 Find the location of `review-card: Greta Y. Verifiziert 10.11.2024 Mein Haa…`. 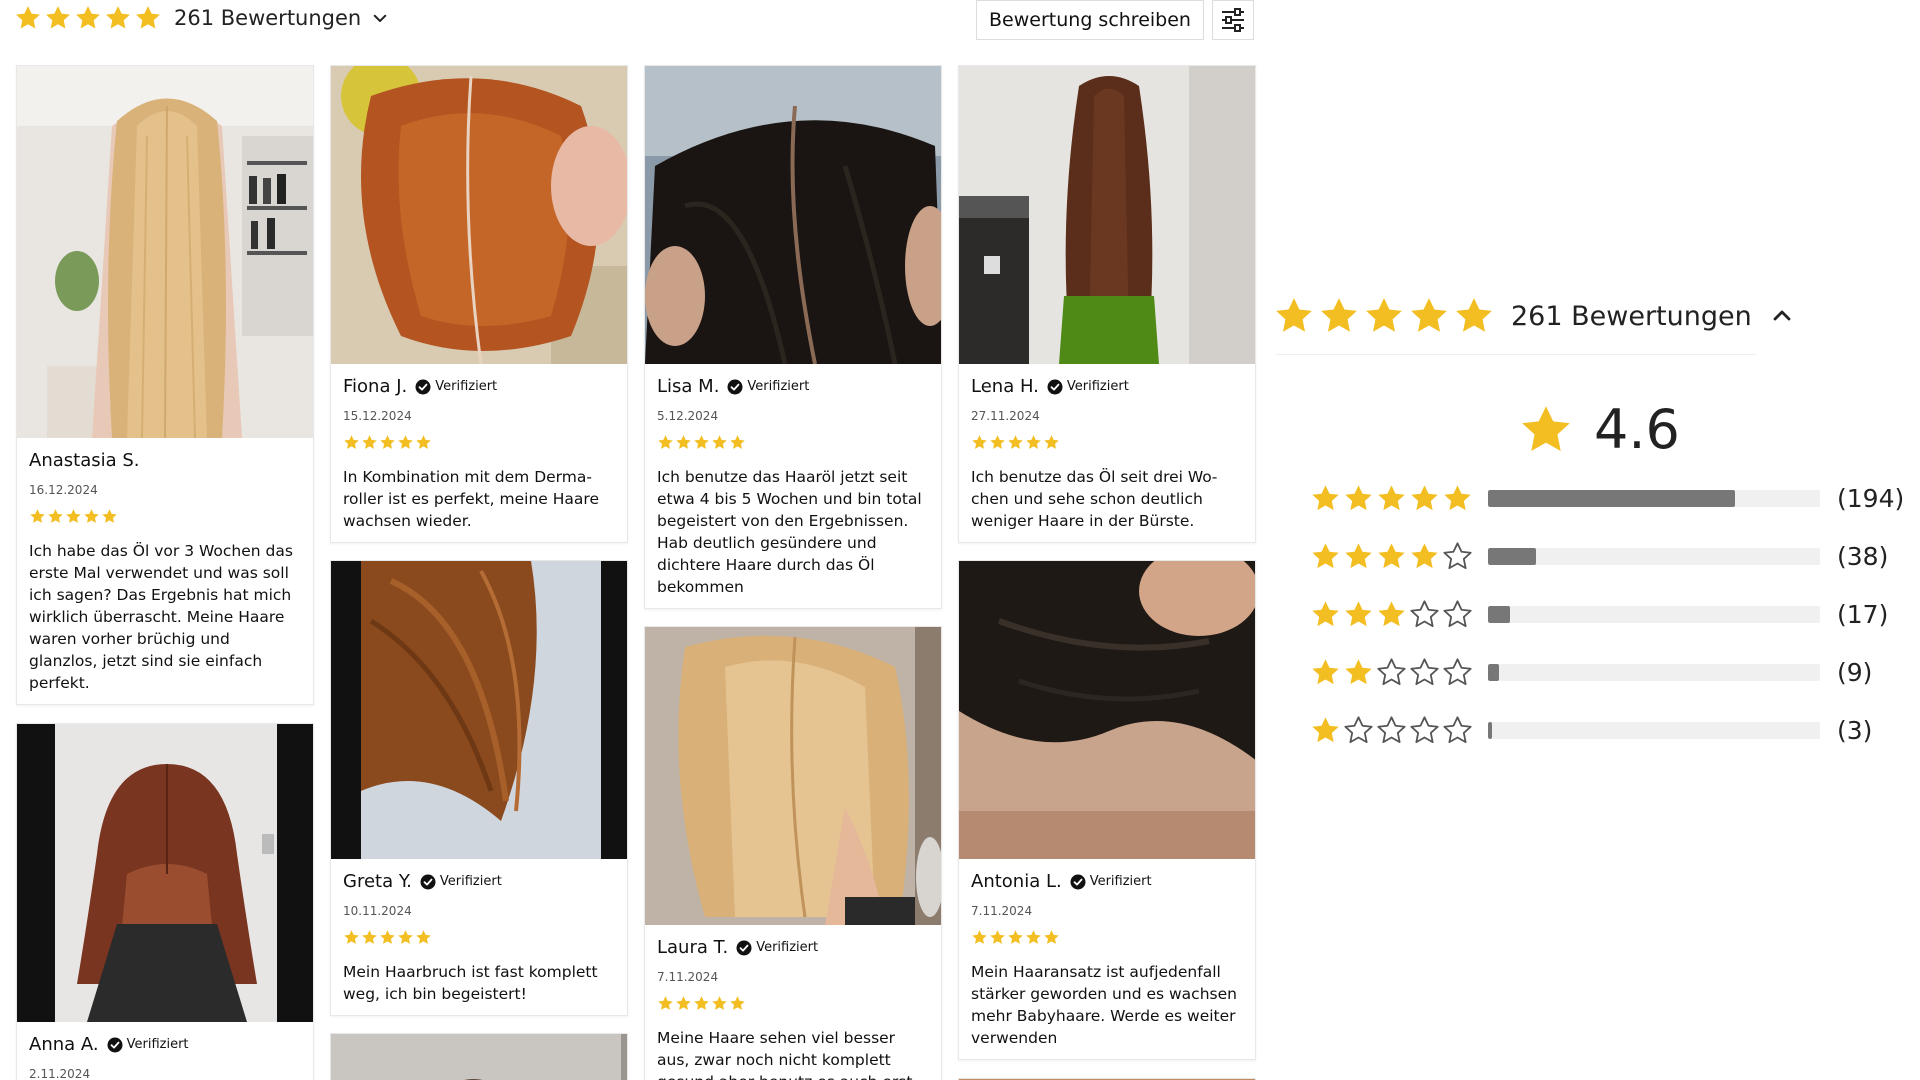

review-card: Greta Y. Verifiziert 10.11.2024 Mein Haa… is located at coordinates (479, 788).